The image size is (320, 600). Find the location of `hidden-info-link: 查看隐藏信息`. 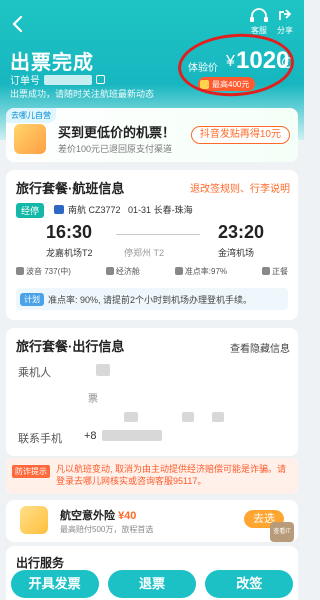

hidden-info-link: 查看隐藏信息 is located at coordinates (260, 347).